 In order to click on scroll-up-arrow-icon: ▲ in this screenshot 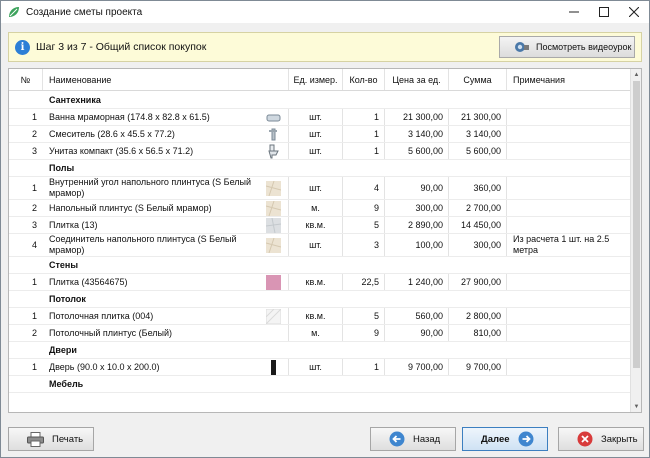, I will do `click(636, 74)`.